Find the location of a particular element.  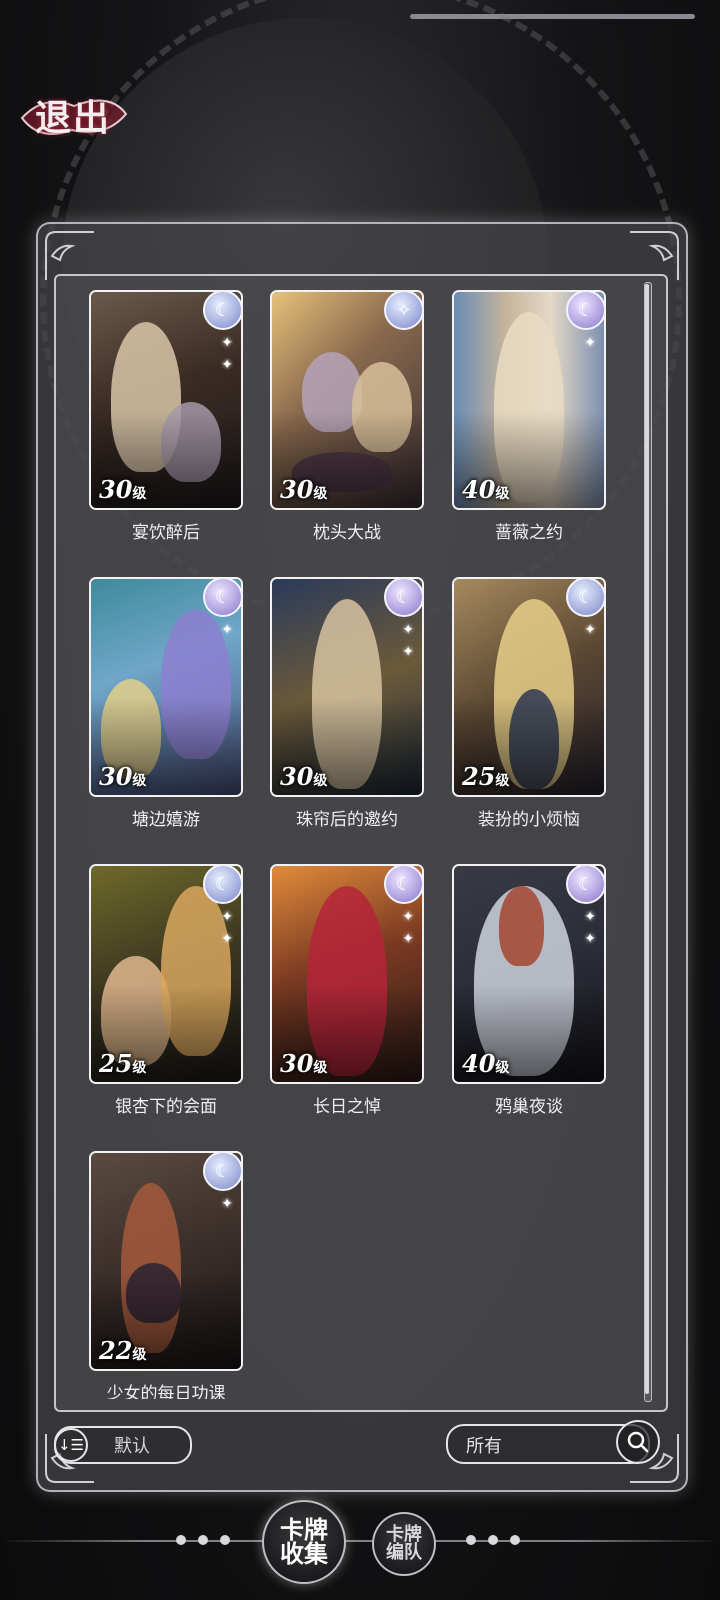

scrollbar-thumb is located at coordinates (647, 839).